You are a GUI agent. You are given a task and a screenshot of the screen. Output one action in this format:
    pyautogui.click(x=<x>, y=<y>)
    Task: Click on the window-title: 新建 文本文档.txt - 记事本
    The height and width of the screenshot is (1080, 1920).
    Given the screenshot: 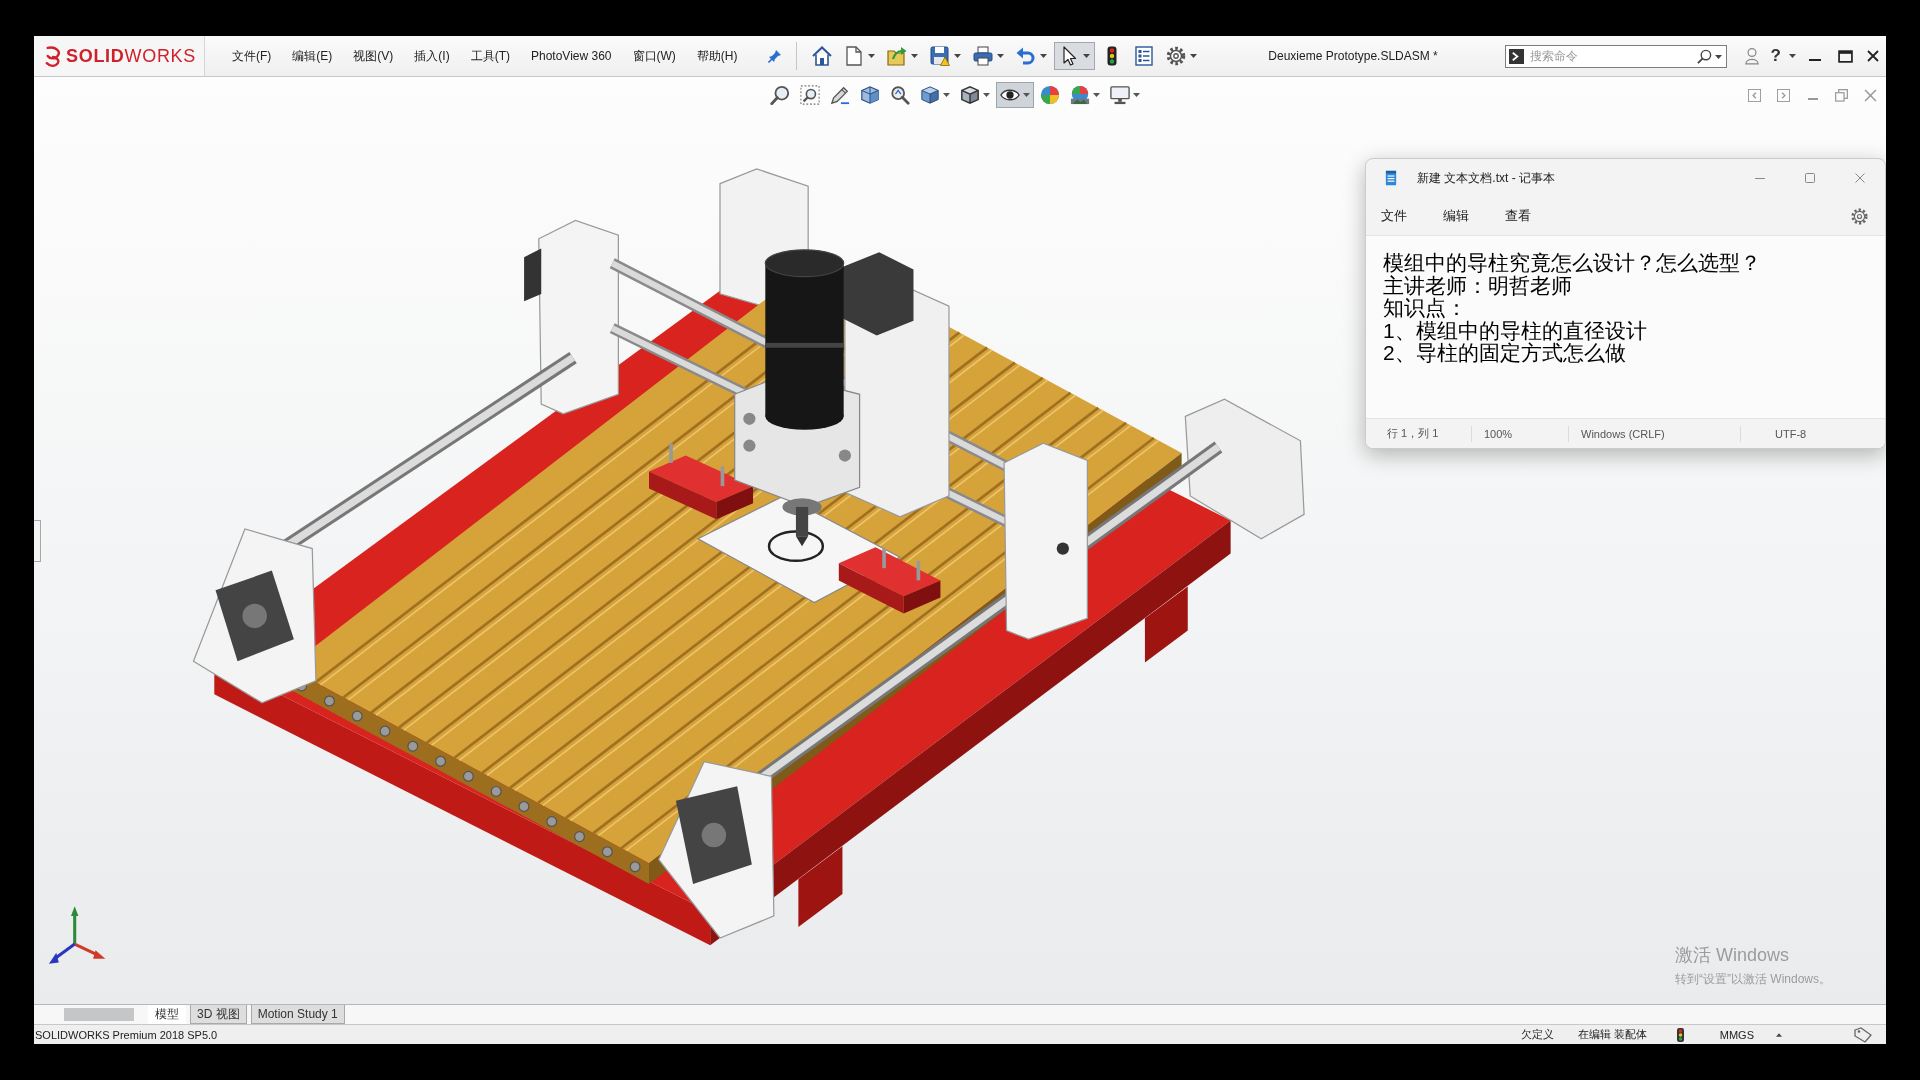 What is the action you would take?
    pyautogui.click(x=1486, y=178)
    